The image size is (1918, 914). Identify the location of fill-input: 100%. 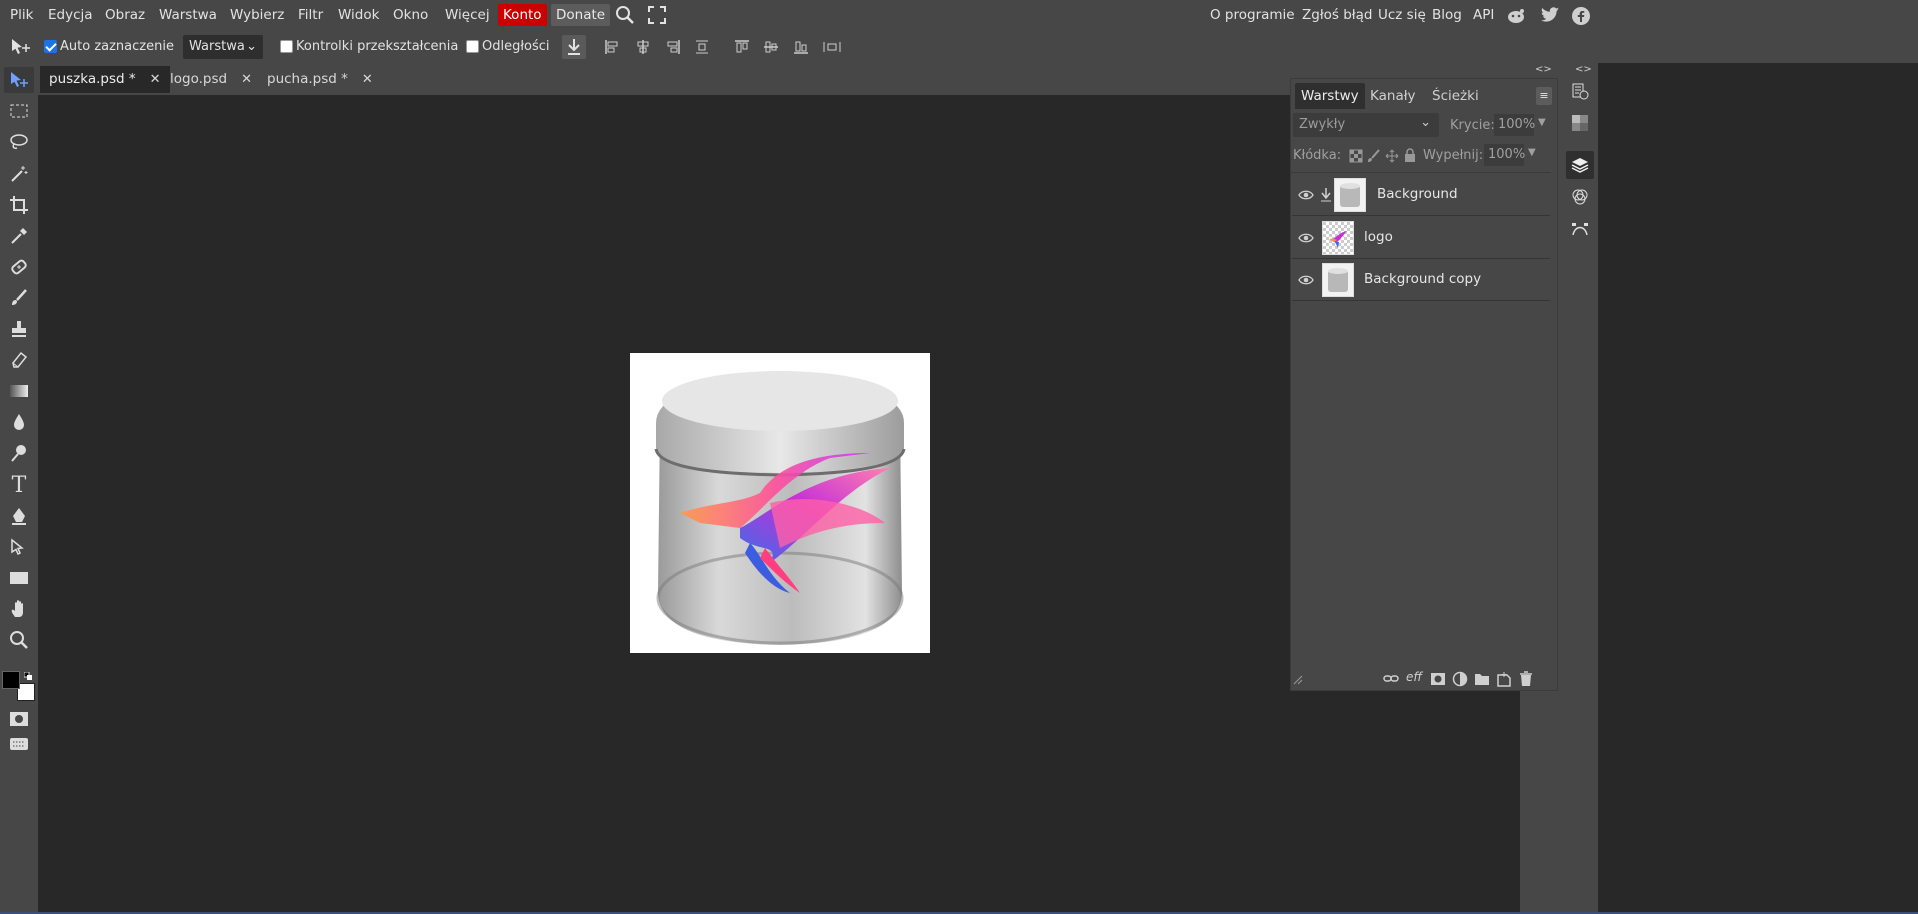
(1504, 155).